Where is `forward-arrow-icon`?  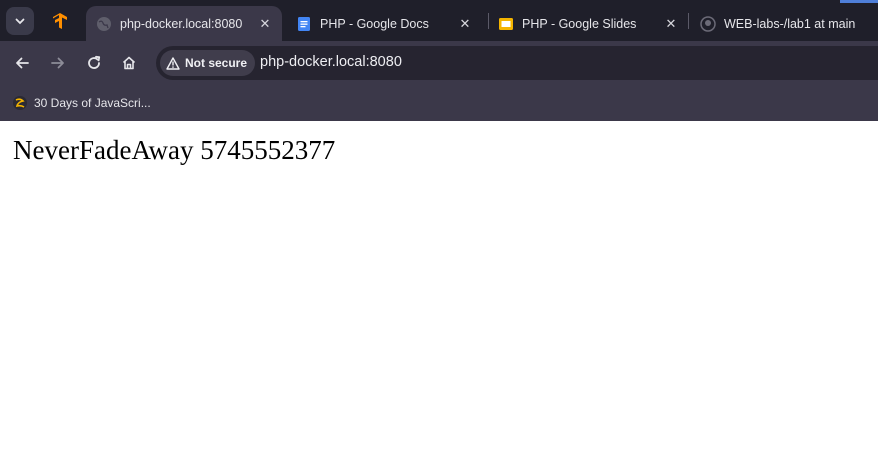 forward-arrow-icon is located at coordinates (57, 63).